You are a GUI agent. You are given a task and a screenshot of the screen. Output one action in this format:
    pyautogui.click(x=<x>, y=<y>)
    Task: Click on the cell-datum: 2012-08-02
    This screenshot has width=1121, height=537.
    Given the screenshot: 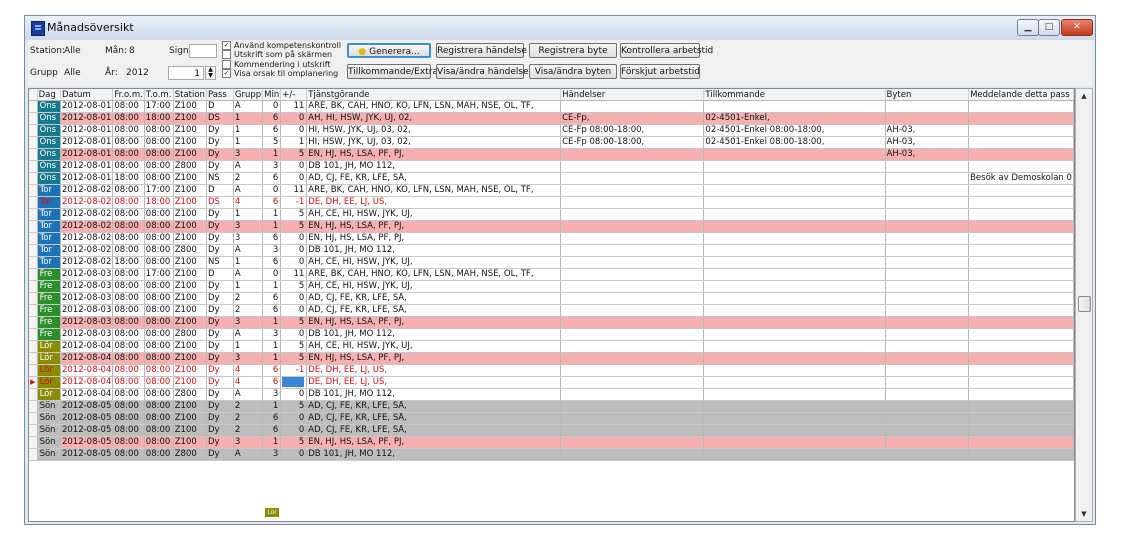 What is the action you would take?
    pyautogui.click(x=87, y=226)
    